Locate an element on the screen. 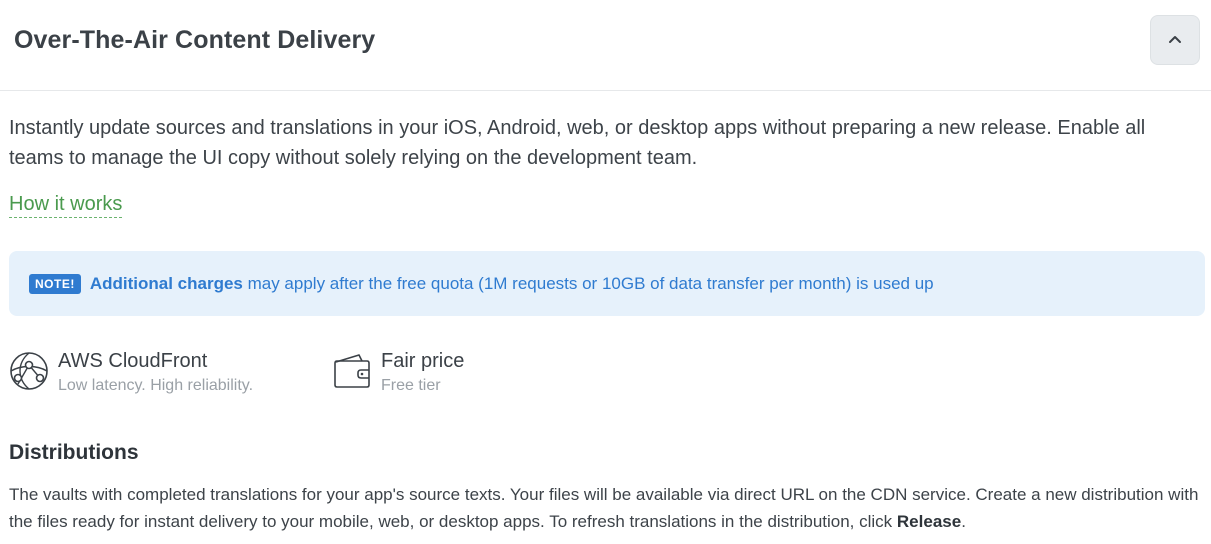  note-badge: NOTE! is located at coordinates (55, 283).